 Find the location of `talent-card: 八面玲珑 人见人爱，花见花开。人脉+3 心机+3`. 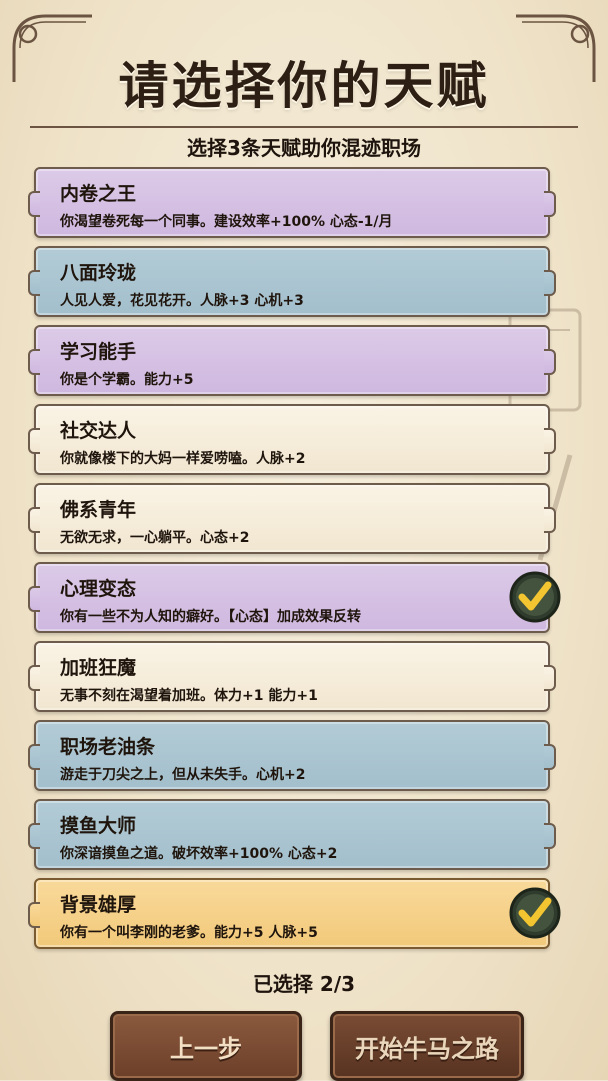

talent-card: 八面玲珑 人见人爱，花见花开。人脉+3 心机+3 is located at coordinates (292, 281).